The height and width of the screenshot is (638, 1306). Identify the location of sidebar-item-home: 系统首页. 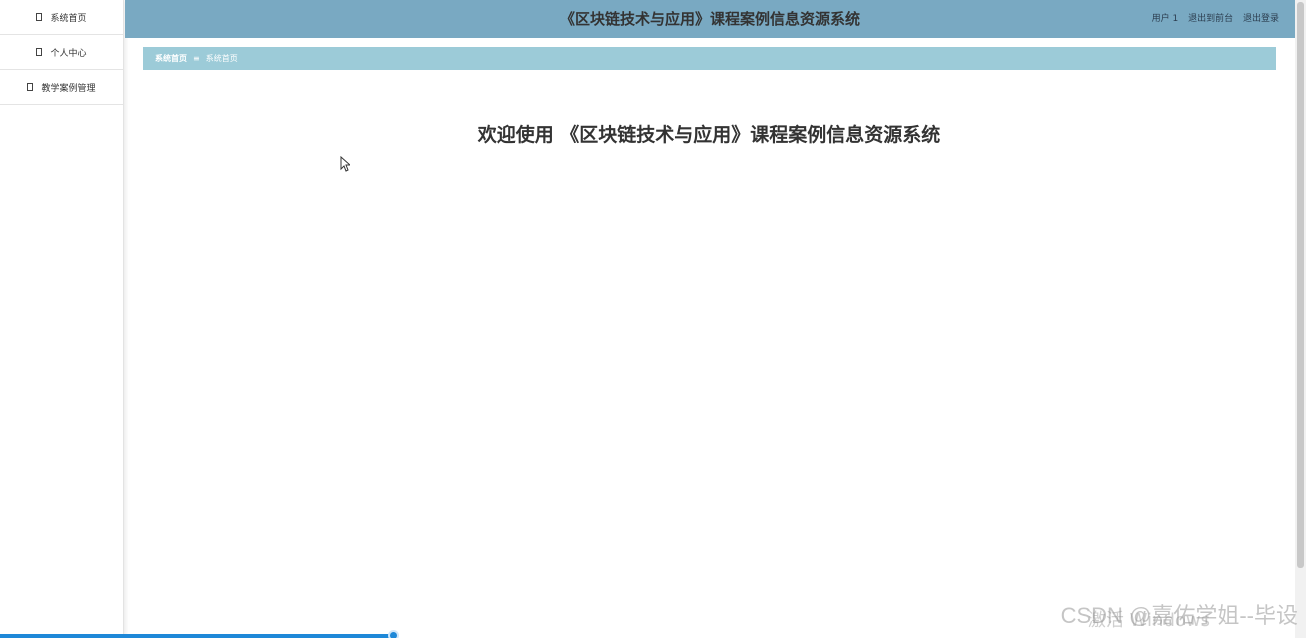
(61, 17).